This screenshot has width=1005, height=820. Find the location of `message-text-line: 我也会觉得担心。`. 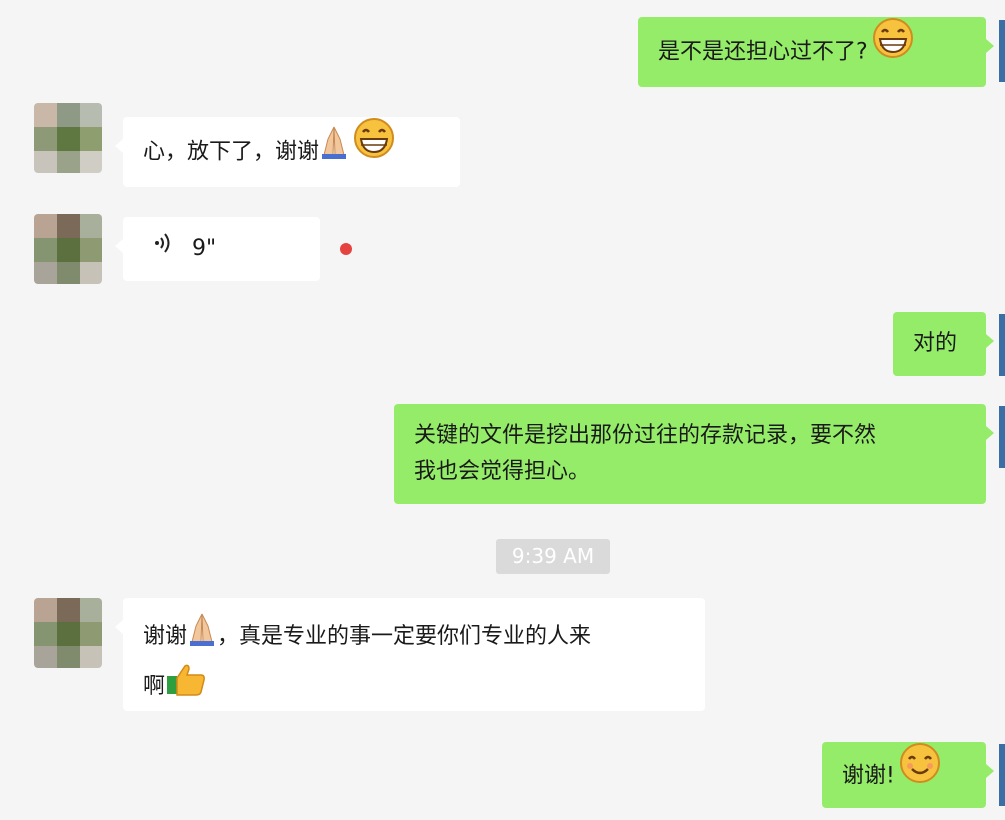

message-text-line: 我也会觉得担心。 is located at coordinates (502, 471).